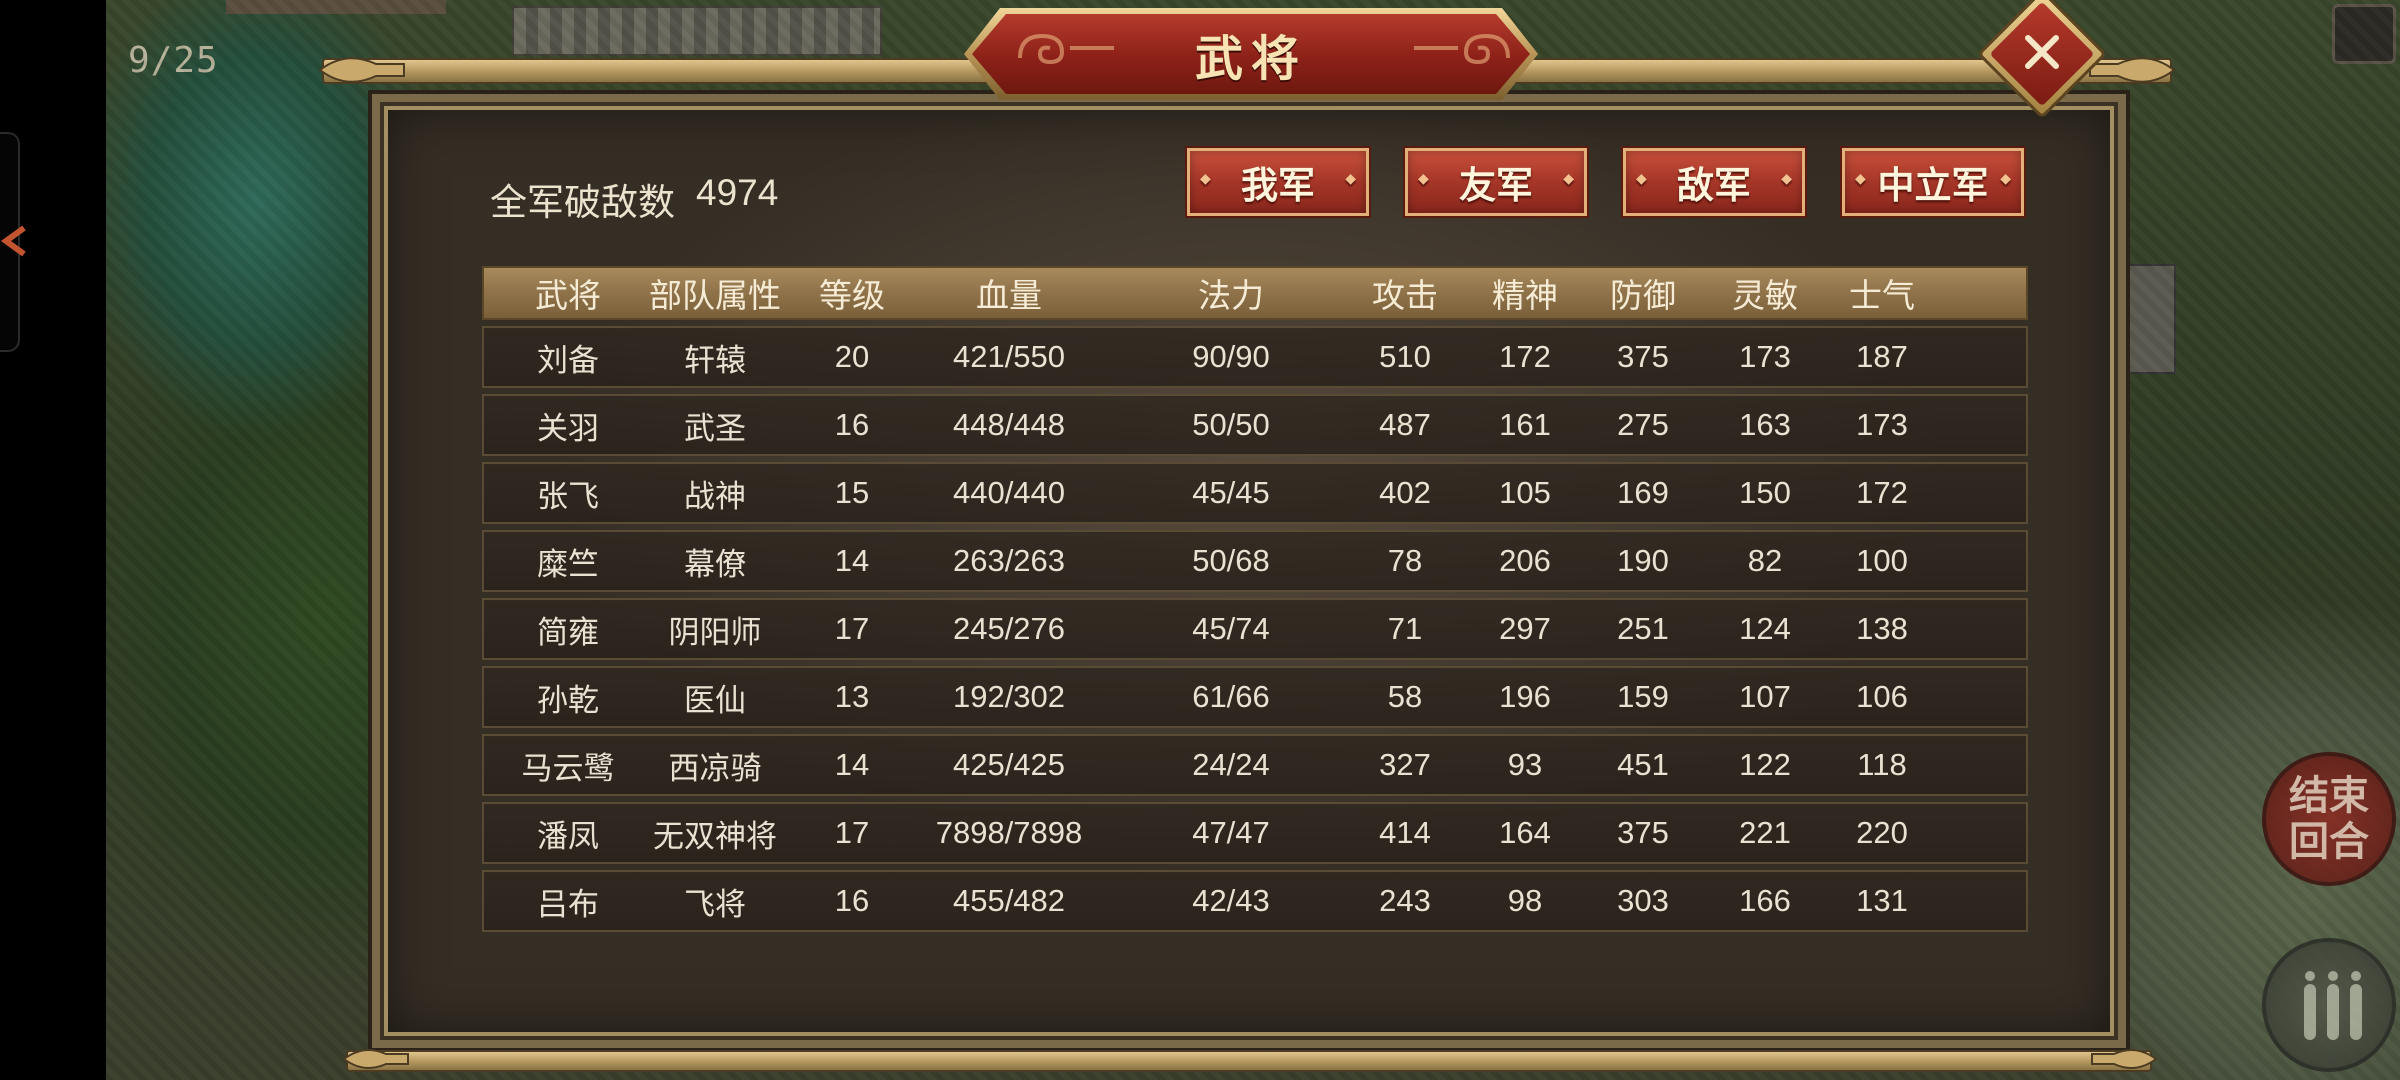 Image resolution: width=2400 pixels, height=1080 pixels. Describe the element at coordinates (1231, 832) in the screenshot. I see `cell-mp: 47/47` at that location.